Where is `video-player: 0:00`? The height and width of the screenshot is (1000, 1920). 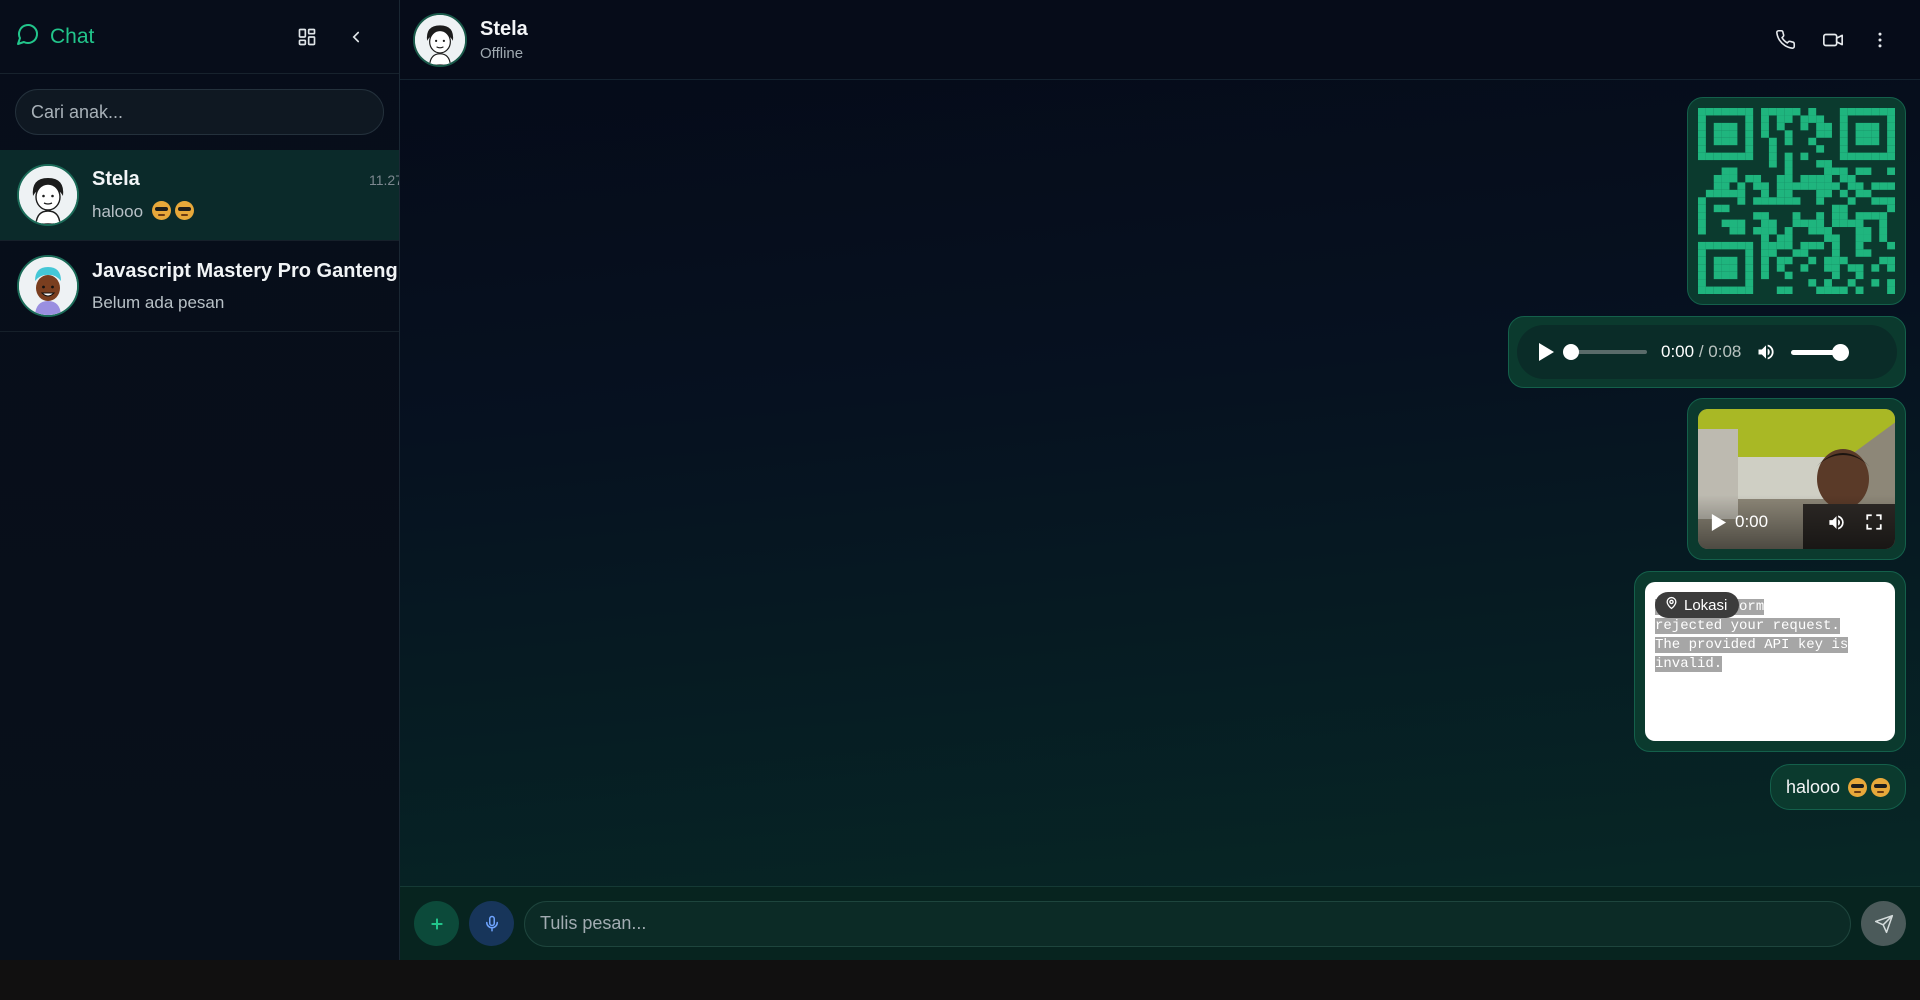
video-player: 0:00 is located at coordinates (1796, 479).